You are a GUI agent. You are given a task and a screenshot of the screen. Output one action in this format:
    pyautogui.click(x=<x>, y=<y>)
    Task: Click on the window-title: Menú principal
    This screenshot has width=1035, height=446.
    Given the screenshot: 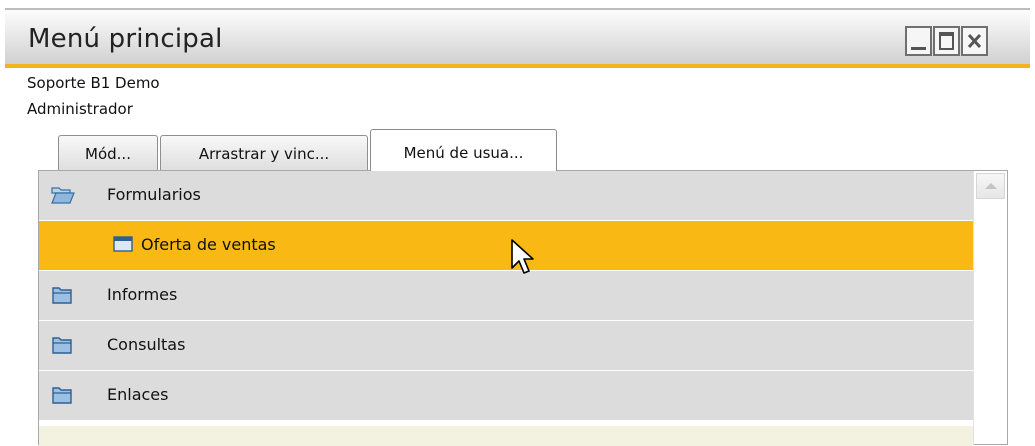 What is the action you would take?
    pyautogui.click(x=125, y=39)
    